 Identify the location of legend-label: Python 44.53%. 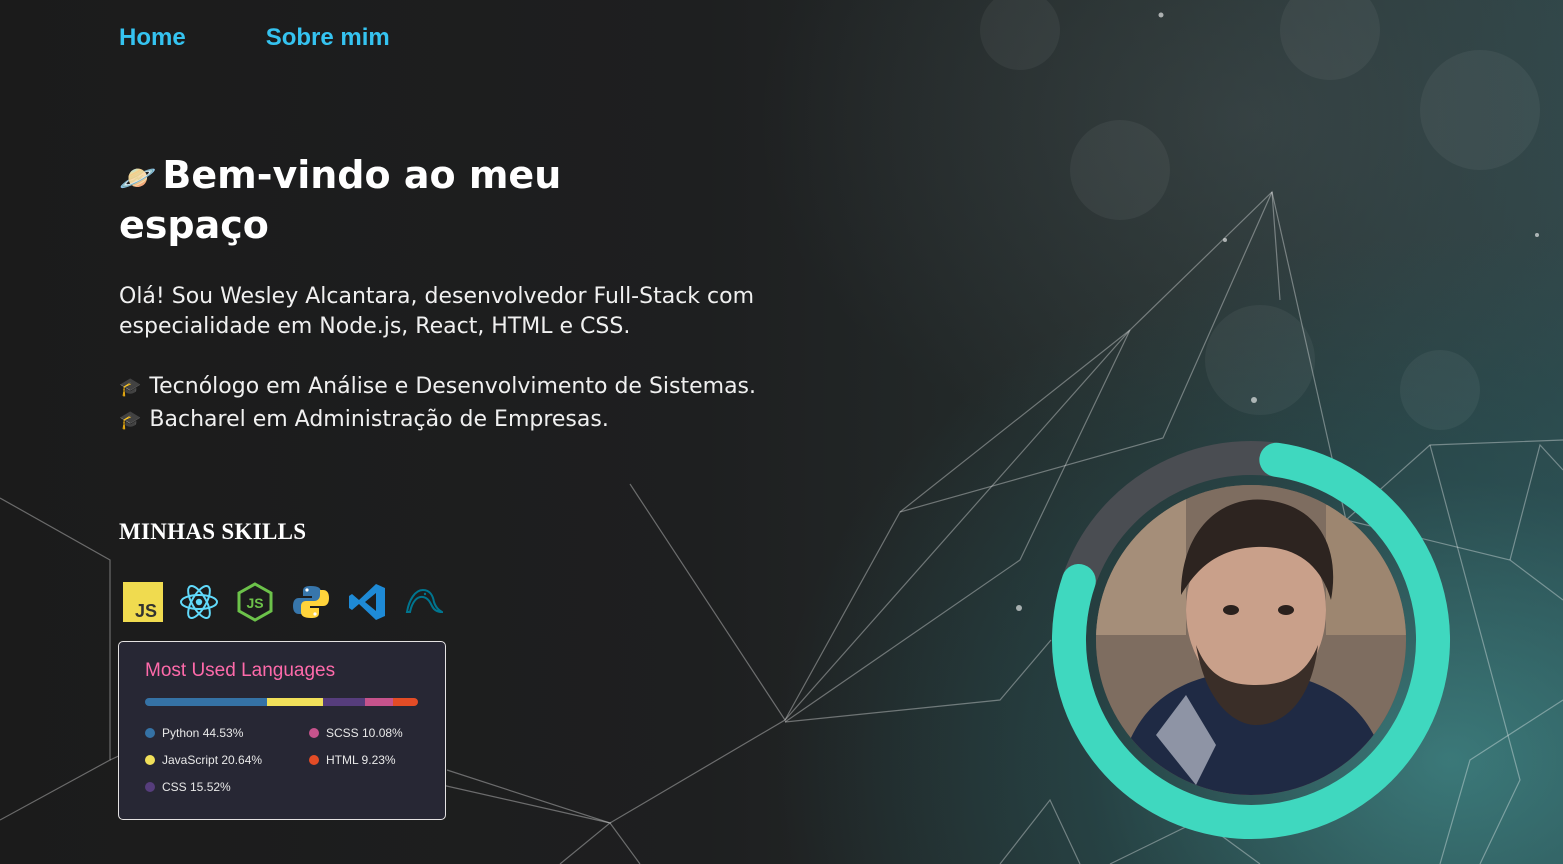
(203, 733).